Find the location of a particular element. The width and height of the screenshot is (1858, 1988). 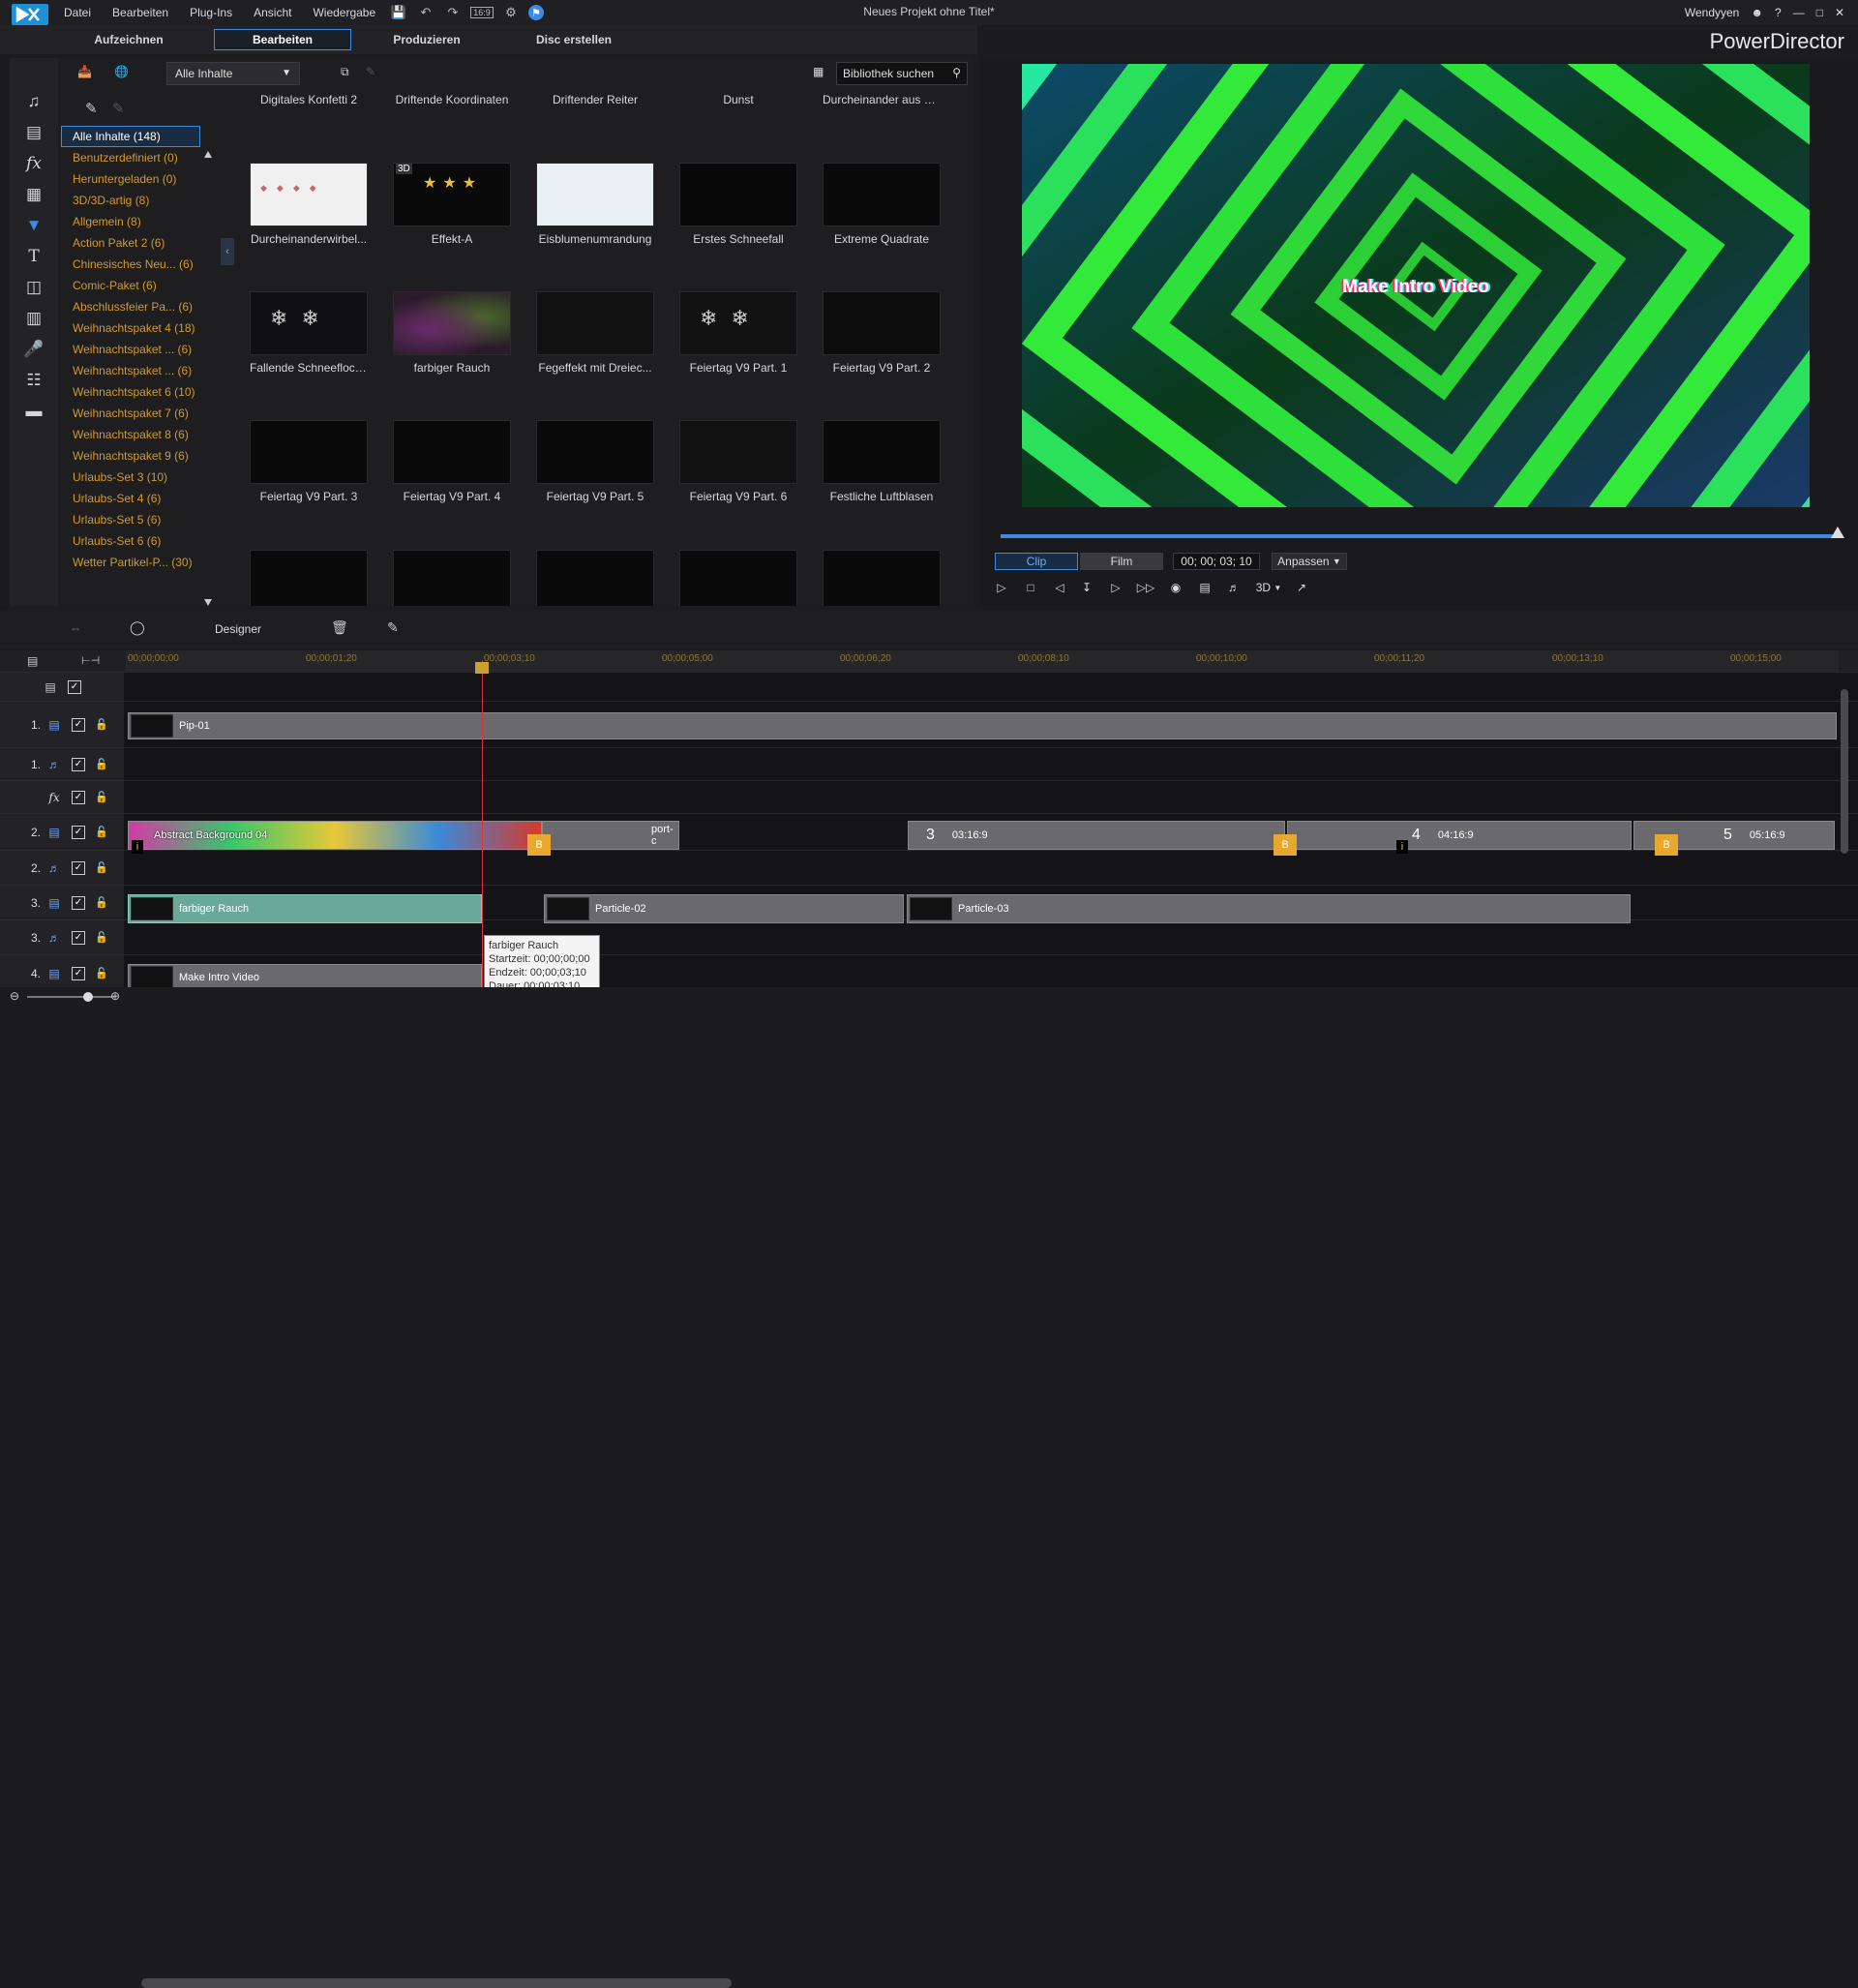

edit-particle-icon: ✎ is located at coordinates (370, 71).